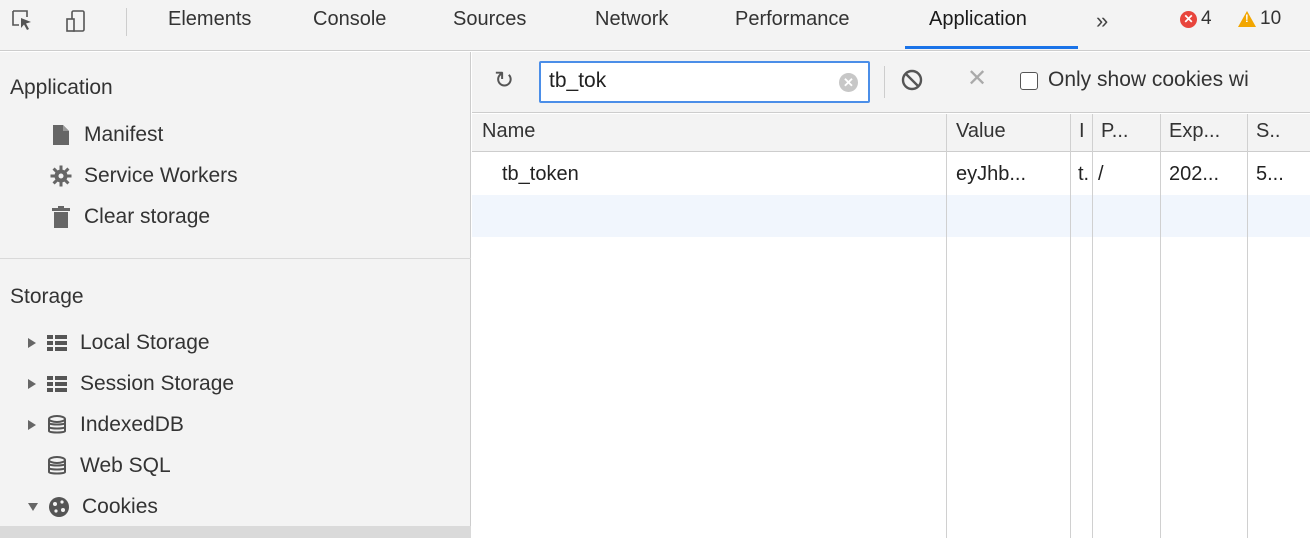 Image resolution: width=1310 pixels, height=538 pixels. I want to click on collapse-arrow-icon, so click(33, 507).